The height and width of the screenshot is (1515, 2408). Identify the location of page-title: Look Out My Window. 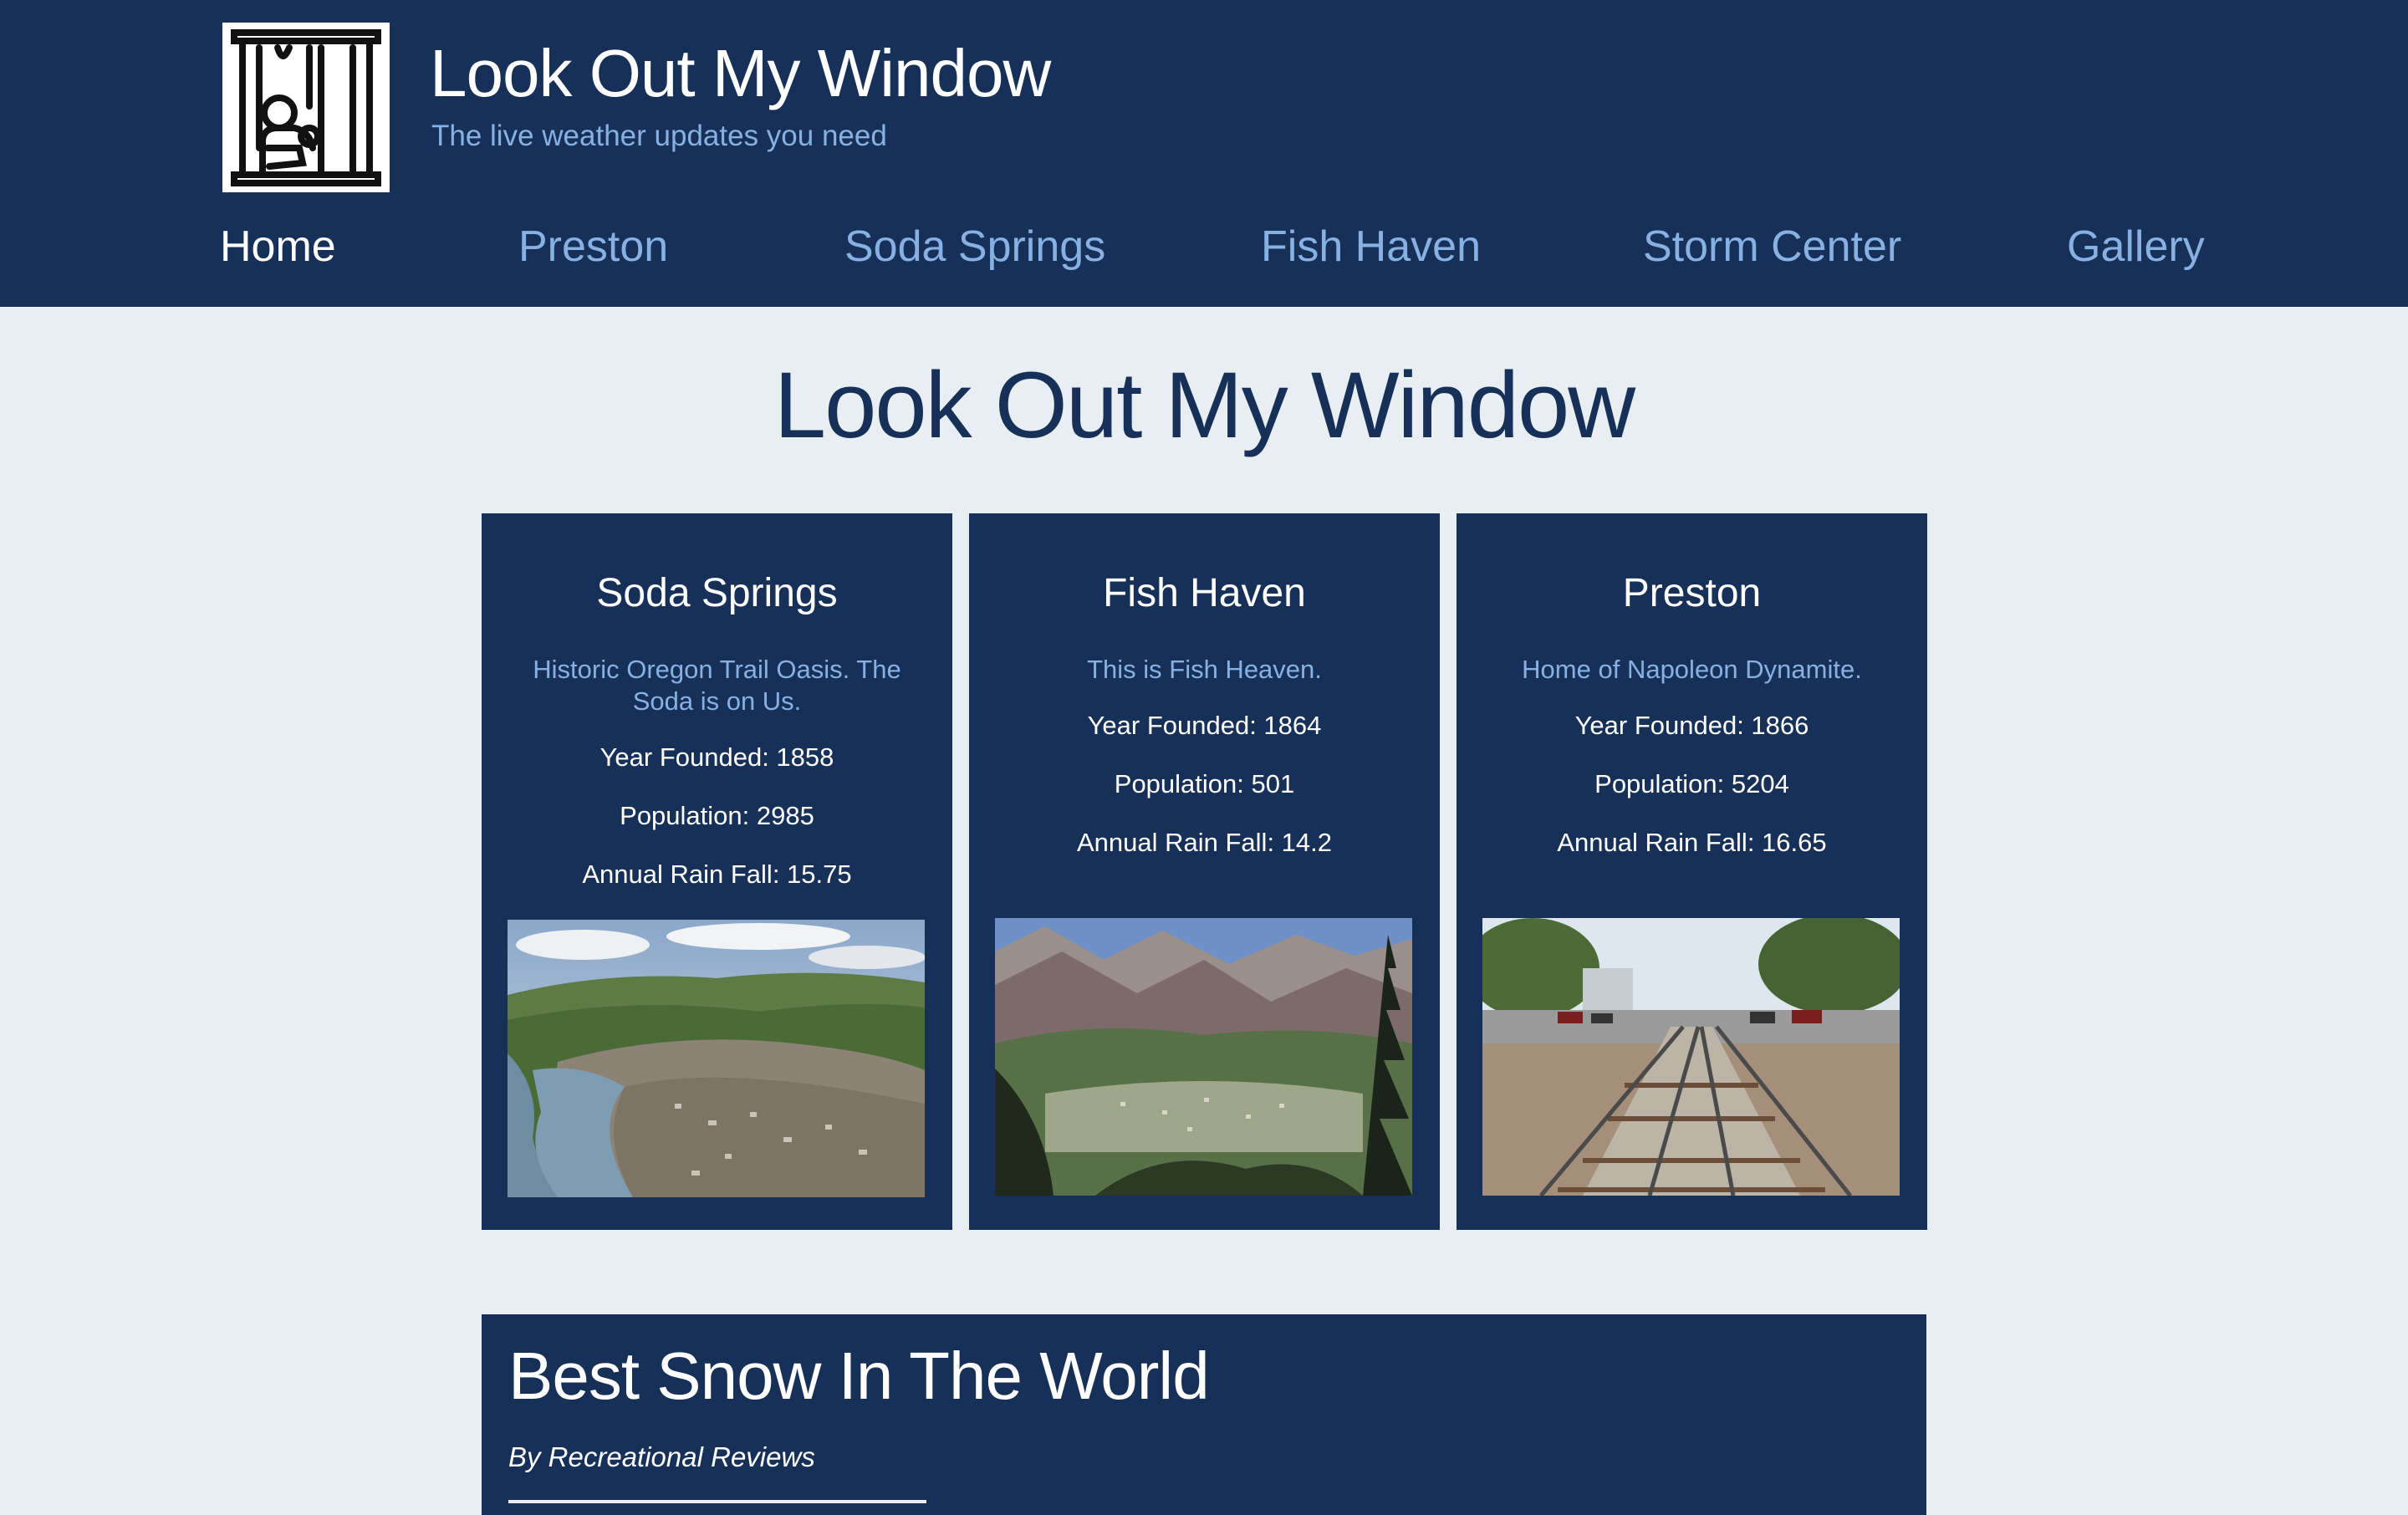
(1204, 405).